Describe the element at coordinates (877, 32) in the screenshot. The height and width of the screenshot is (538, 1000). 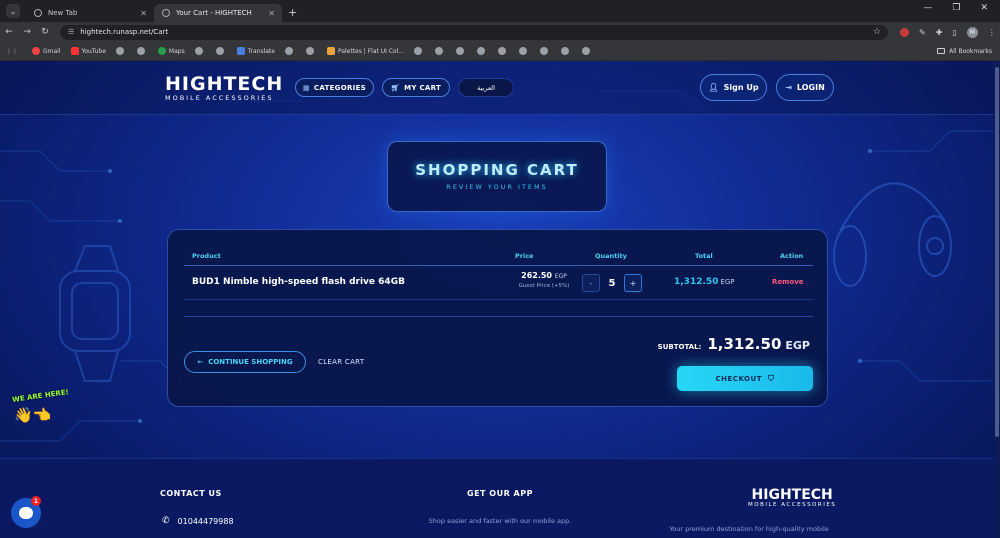
I see `bookmark-star-icon: ☆` at that location.